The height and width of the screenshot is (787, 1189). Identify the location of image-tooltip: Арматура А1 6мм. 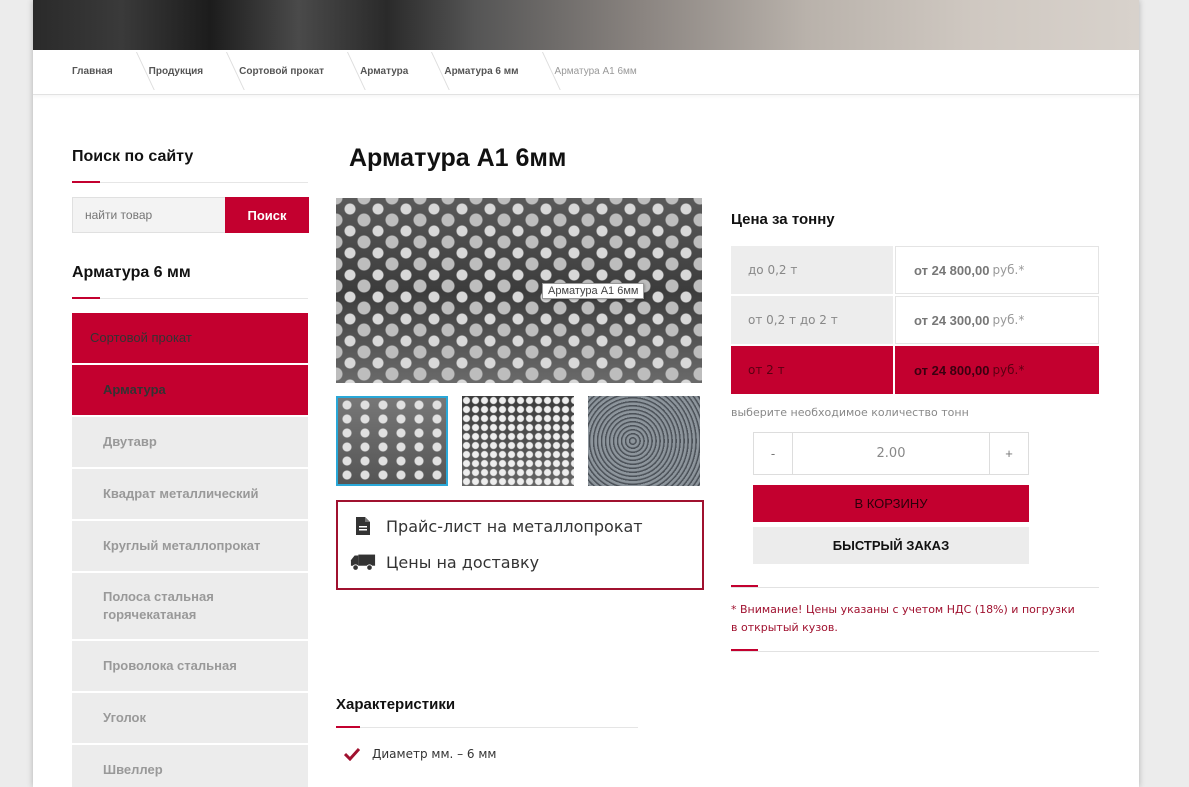
(593, 291).